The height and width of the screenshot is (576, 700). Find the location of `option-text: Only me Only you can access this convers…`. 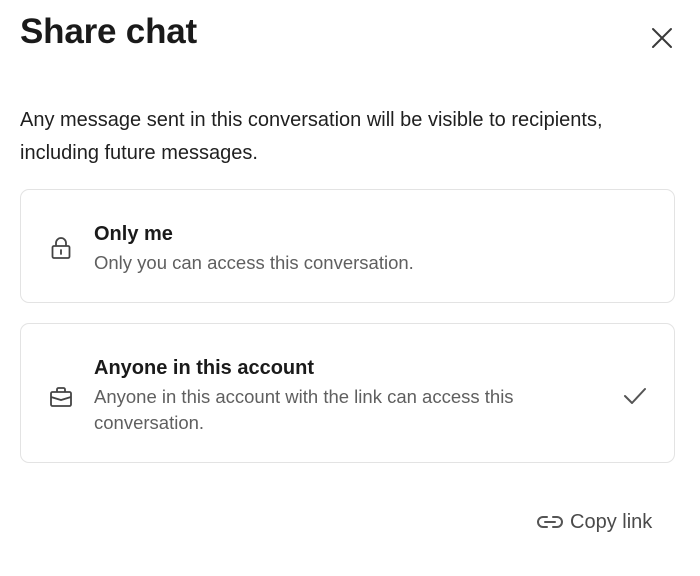

option-text: Only me Only you can access this convers… is located at coordinates (354, 248).